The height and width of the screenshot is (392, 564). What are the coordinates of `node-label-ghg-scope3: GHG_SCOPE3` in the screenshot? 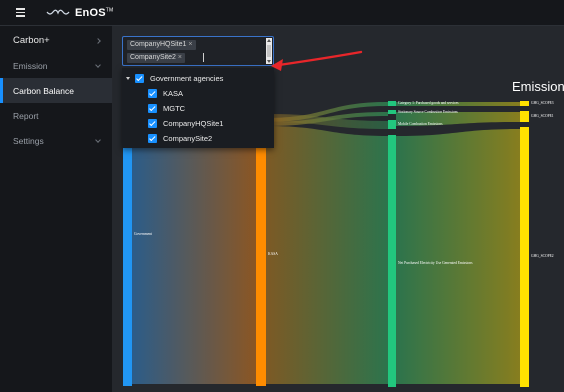 It's located at (542, 103).